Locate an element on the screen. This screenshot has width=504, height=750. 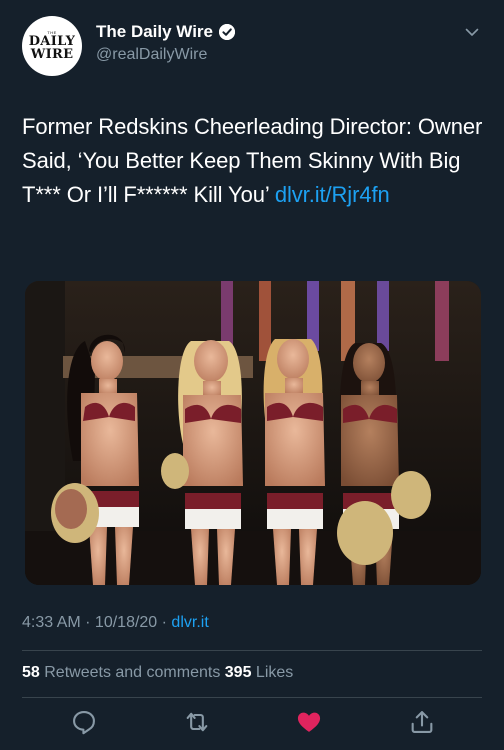
retweet-icon is located at coordinates (197, 722).